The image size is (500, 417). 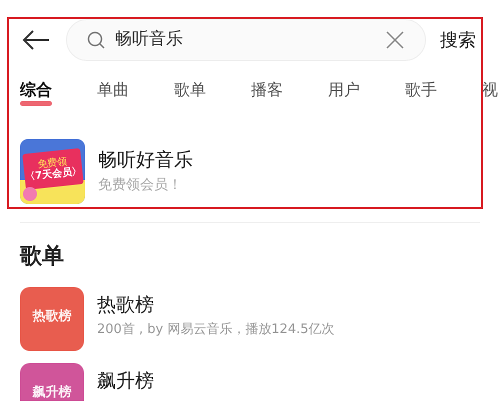 What do you see at coordinates (145, 160) in the screenshot?
I see `promo-title: 畅听好音乐` at bounding box center [145, 160].